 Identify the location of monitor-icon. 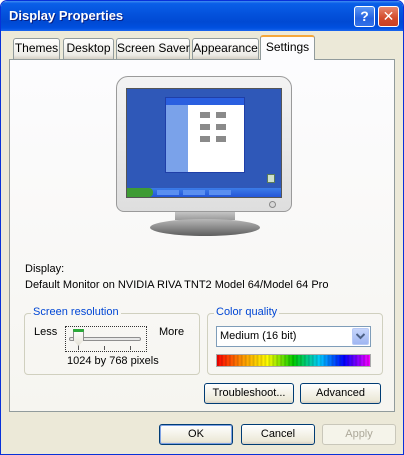
(204, 144).